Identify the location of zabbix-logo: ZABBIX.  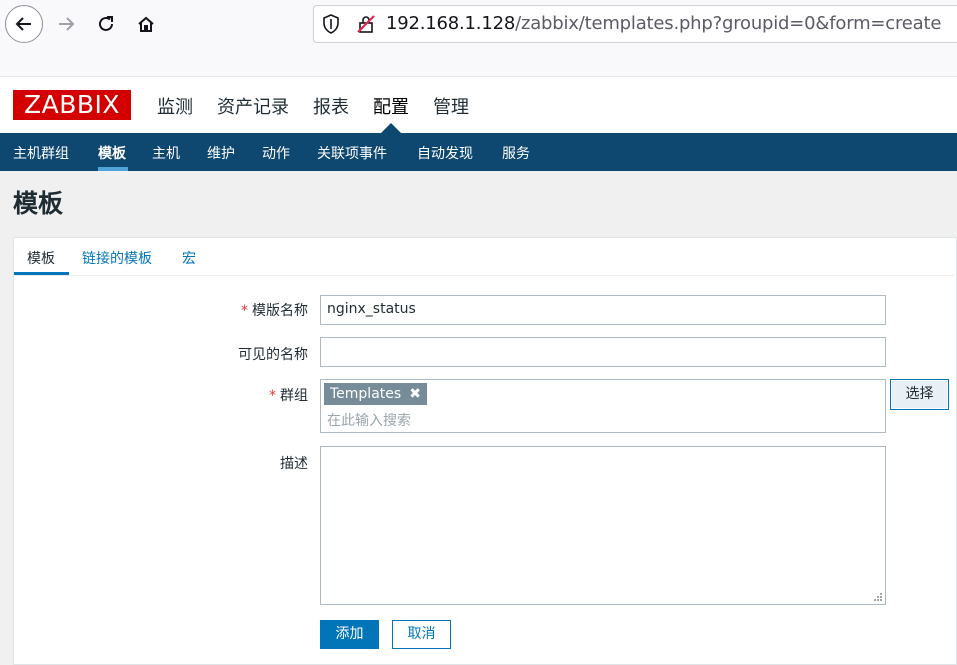
(72, 105).